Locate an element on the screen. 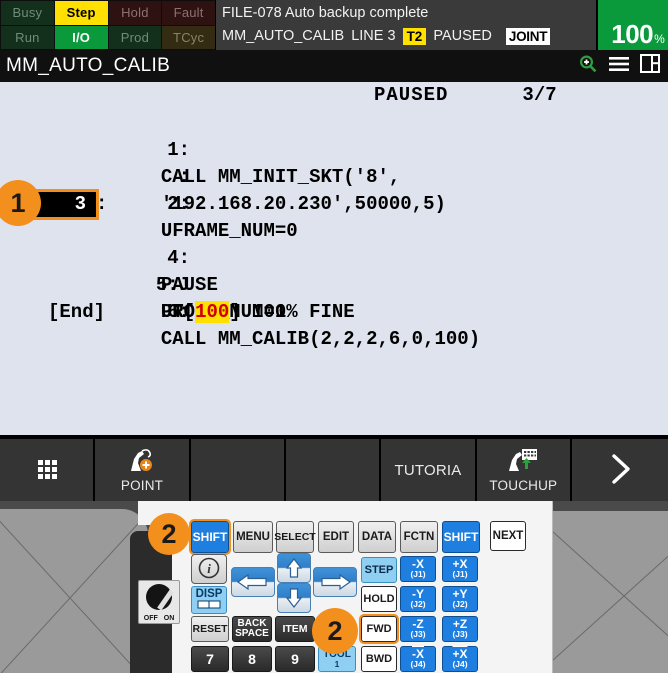 The image size is (668, 673). key-num-7: 7 is located at coordinates (210, 659).